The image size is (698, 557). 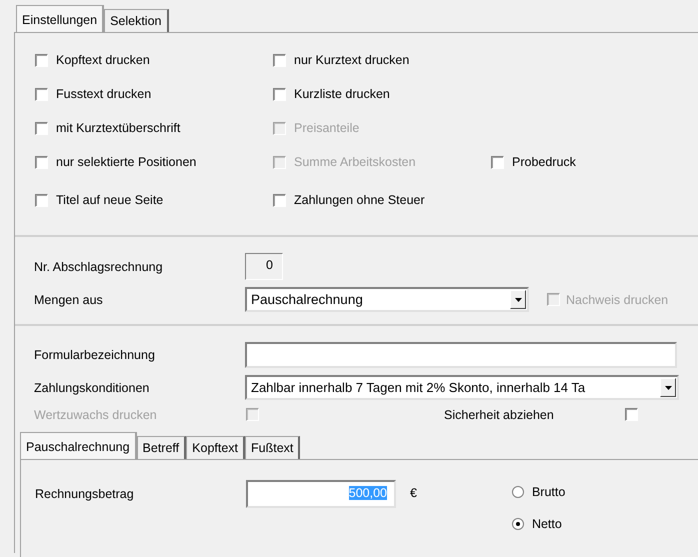 I want to click on checkbox-label: Sicherheit abziehen, so click(x=499, y=415).